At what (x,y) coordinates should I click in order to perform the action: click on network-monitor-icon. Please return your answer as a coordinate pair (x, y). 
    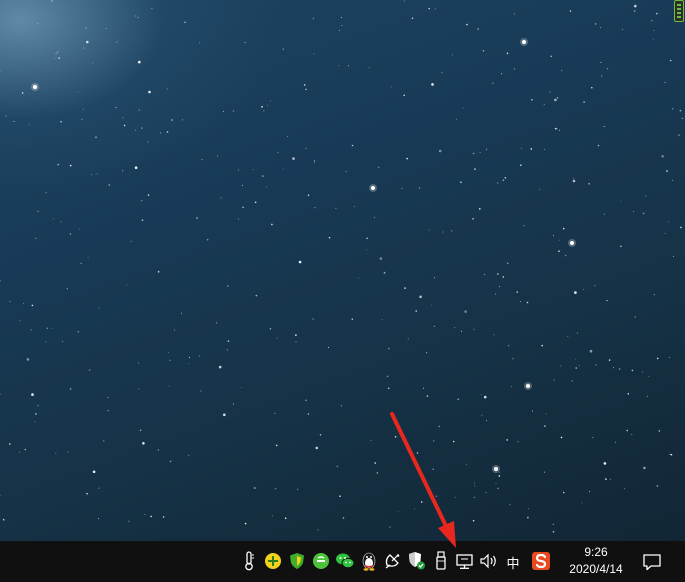
    Looking at the image, I should click on (465, 561).